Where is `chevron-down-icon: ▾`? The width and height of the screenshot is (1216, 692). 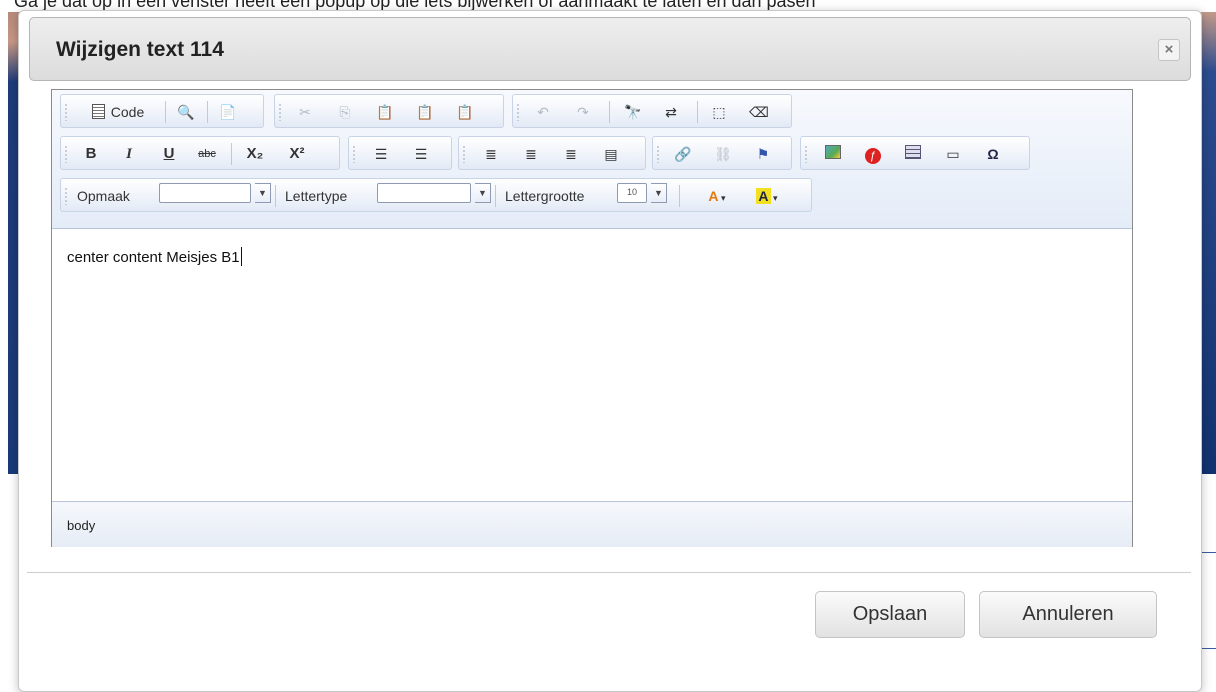 chevron-down-icon: ▾ is located at coordinates (774, 198).